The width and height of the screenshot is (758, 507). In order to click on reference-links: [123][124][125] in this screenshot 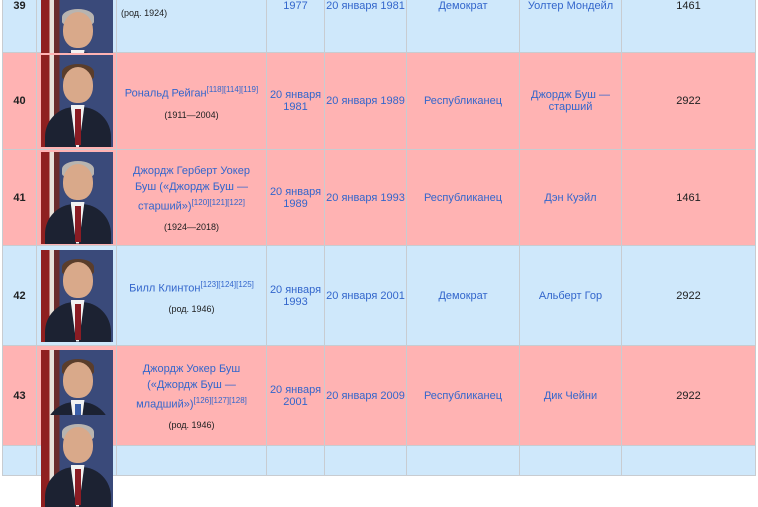, I will do `click(227, 284)`.